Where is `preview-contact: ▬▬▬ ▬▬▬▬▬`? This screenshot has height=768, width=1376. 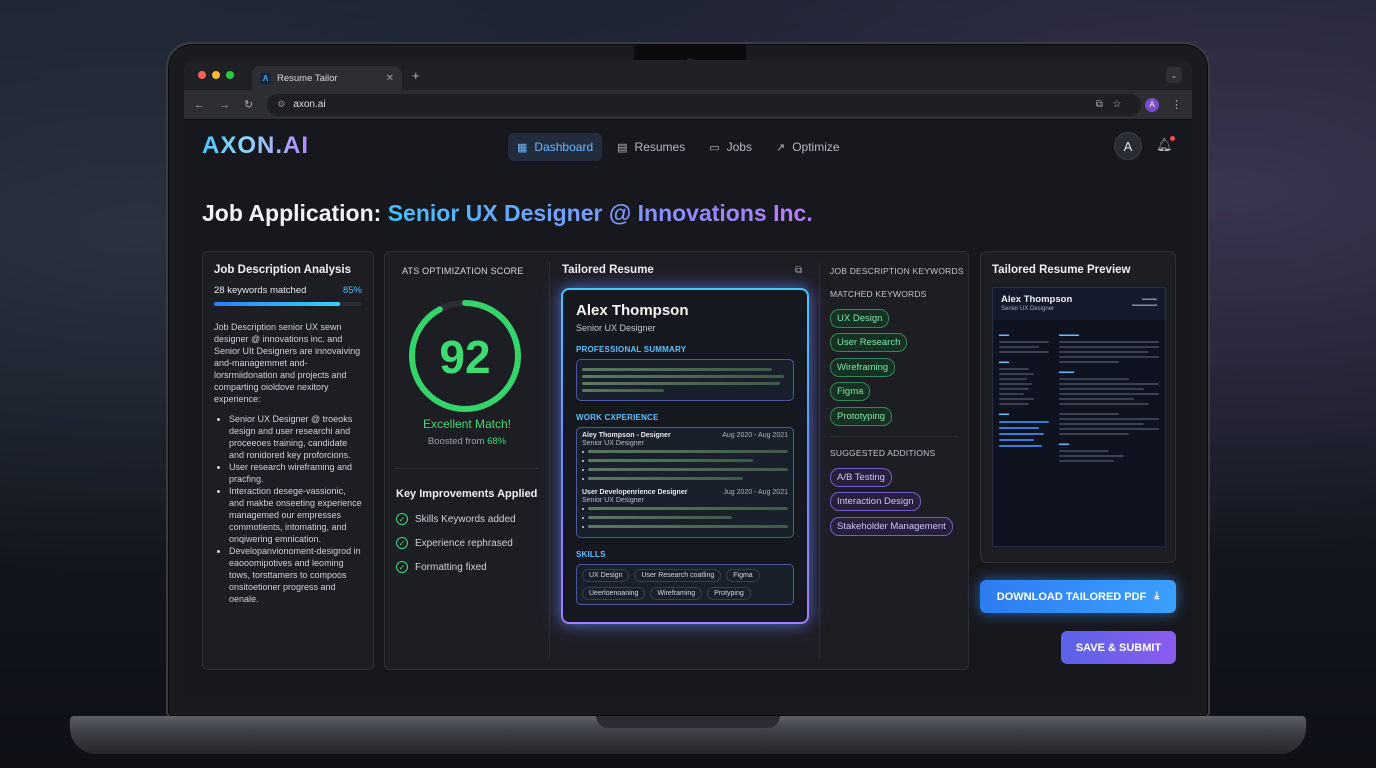 preview-contact: ▬▬▬ ▬▬▬▬▬ is located at coordinates (1144, 302).